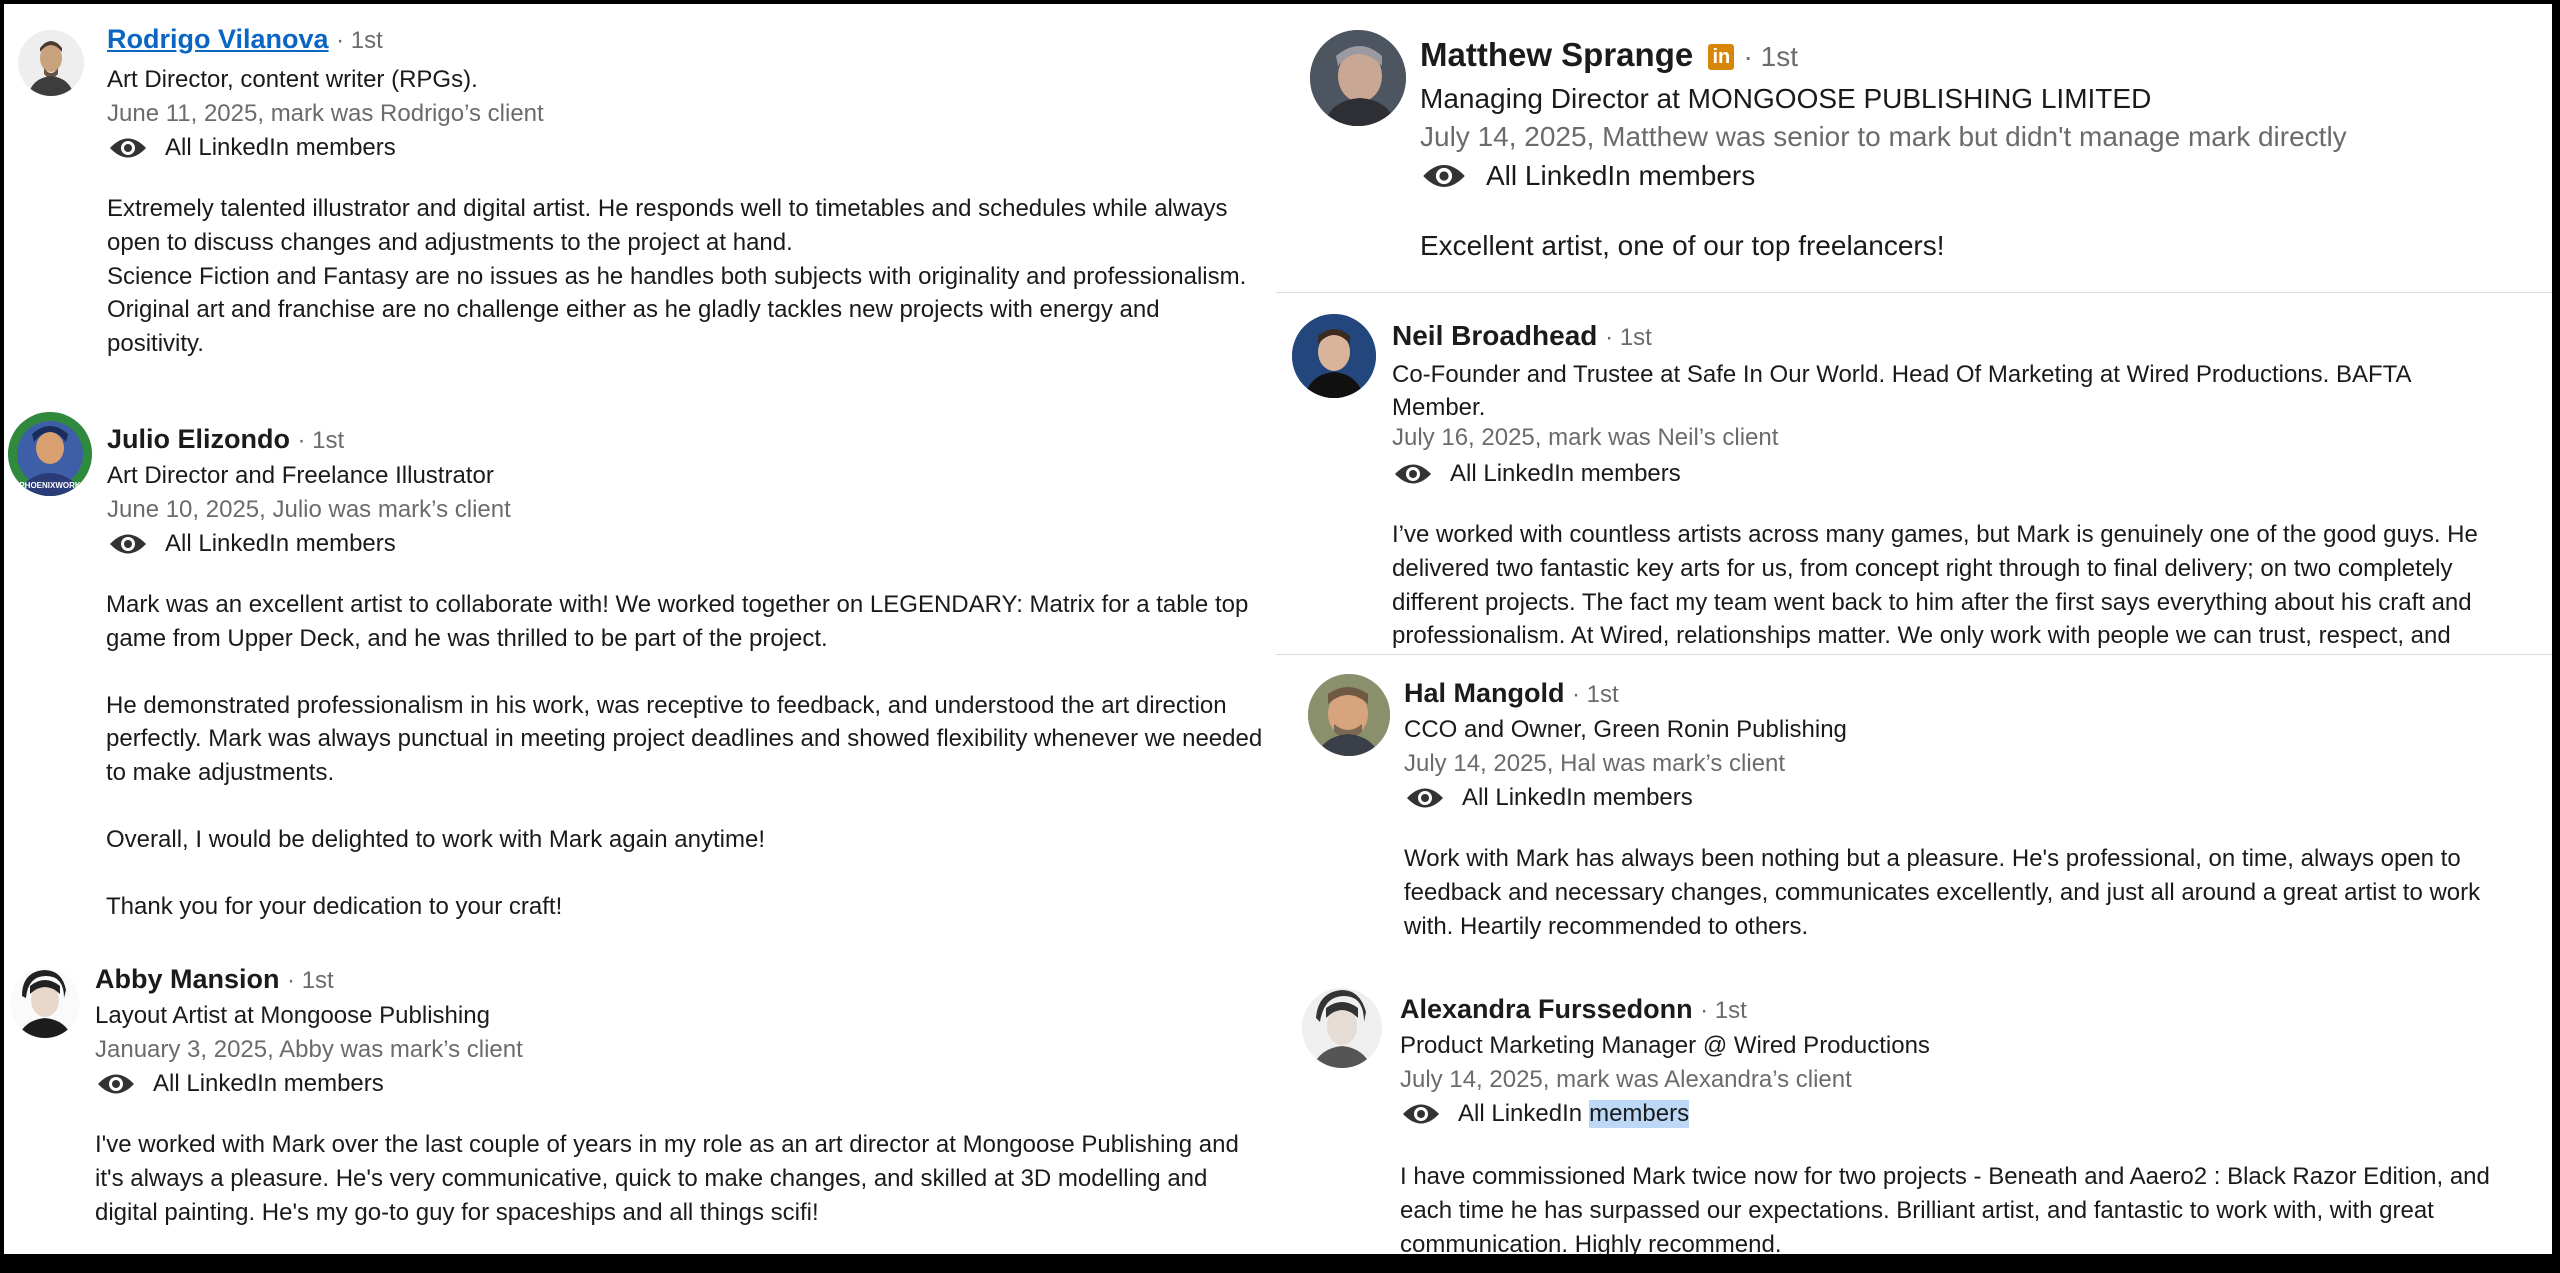 This screenshot has width=2560, height=1273. Describe the element at coordinates (50, 485) in the screenshot. I see `avatar-text: PHOENIXWORK` at that location.